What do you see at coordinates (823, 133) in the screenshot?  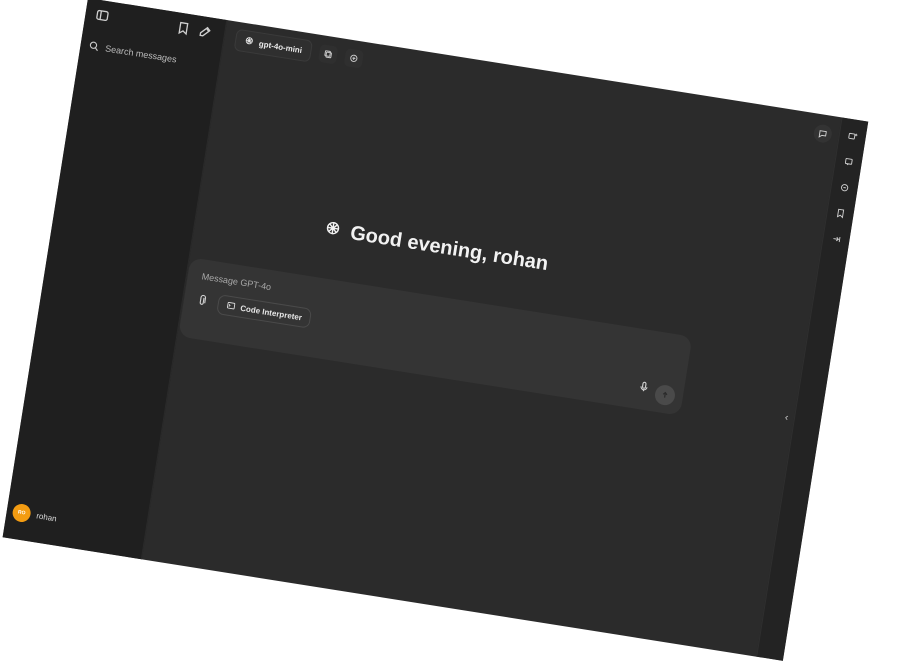 I see `chat-icon` at bounding box center [823, 133].